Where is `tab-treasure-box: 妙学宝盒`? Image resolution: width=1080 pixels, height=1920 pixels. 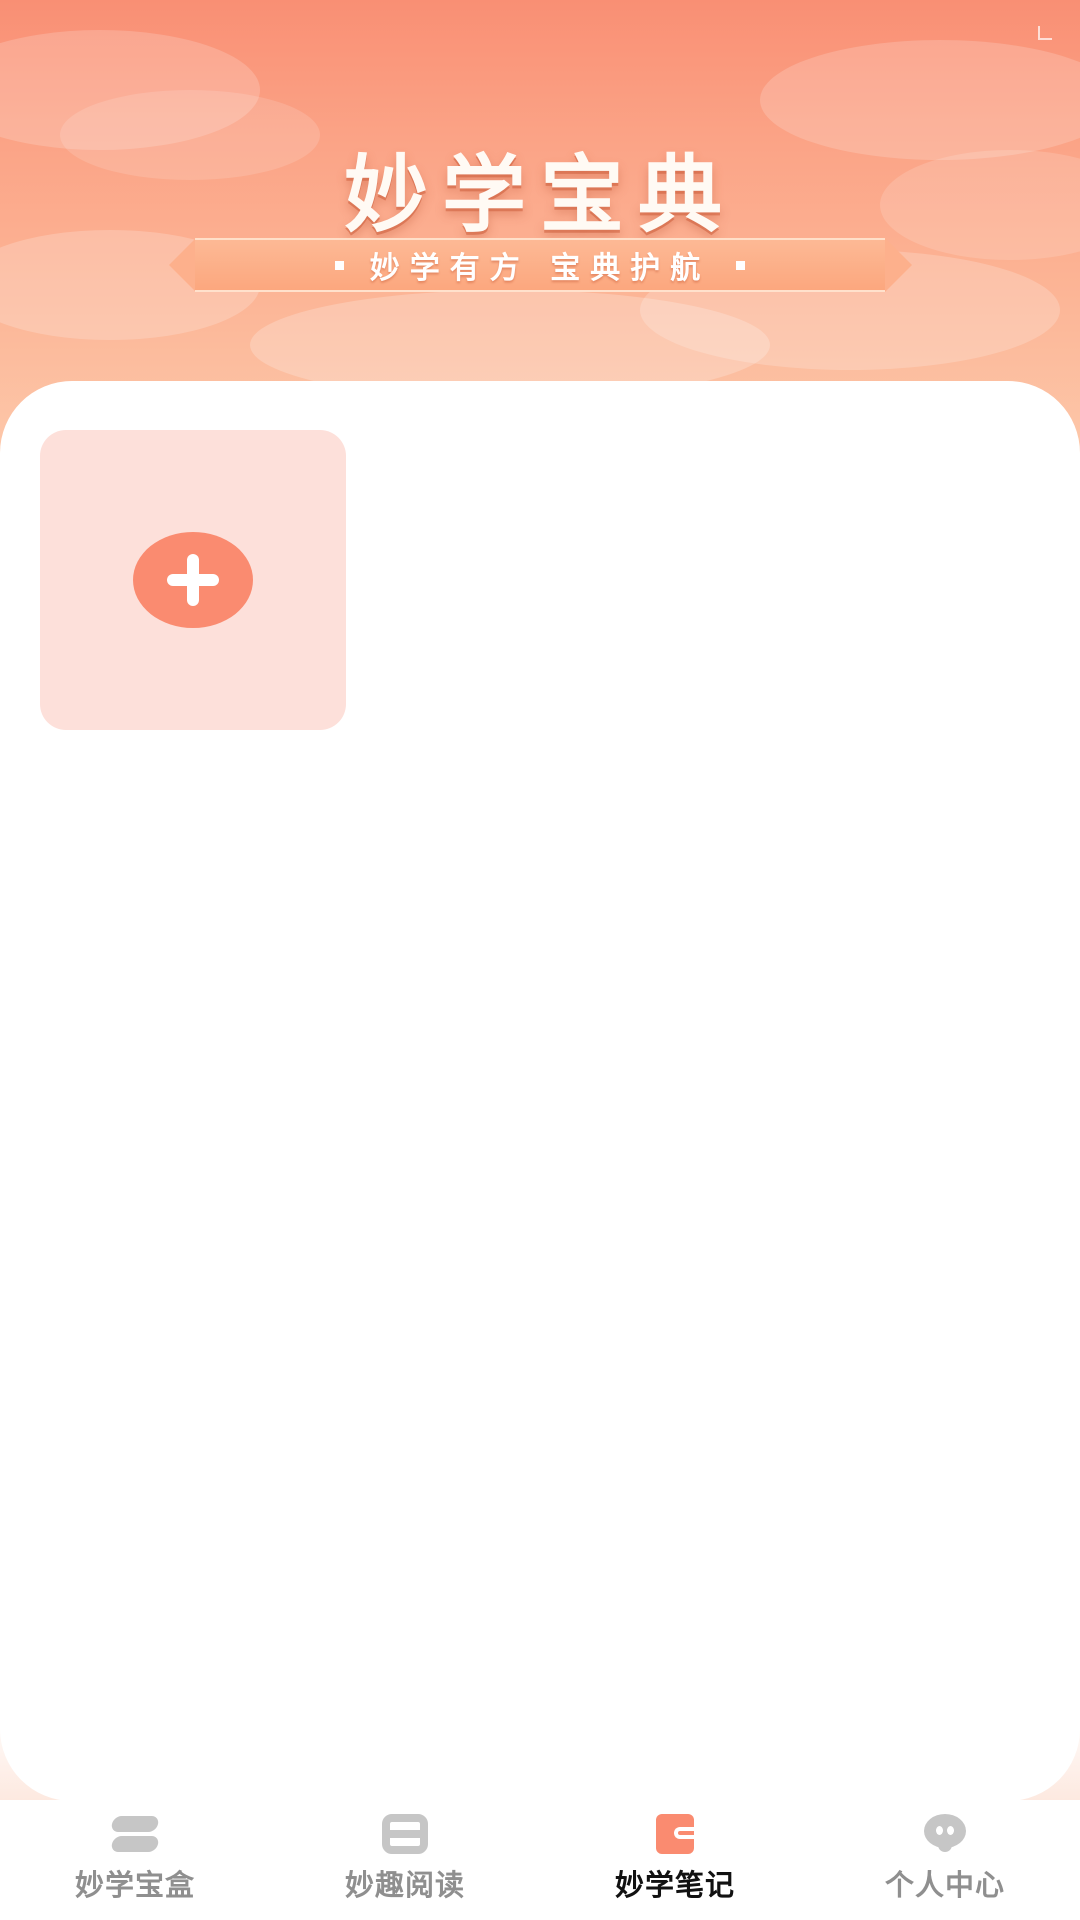
tab-treasure-box: 妙学宝盒 is located at coordinates (135, 1860).